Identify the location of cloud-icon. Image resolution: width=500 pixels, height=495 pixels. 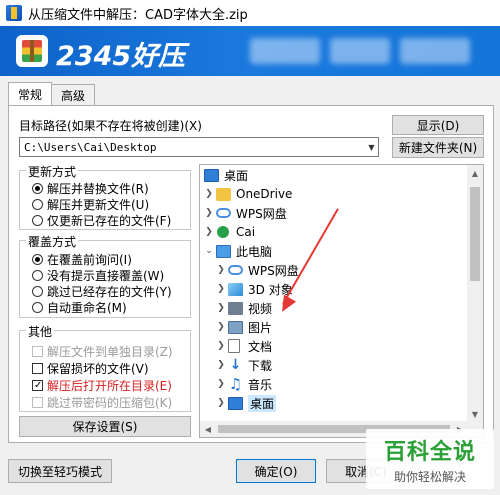
(235, 270).